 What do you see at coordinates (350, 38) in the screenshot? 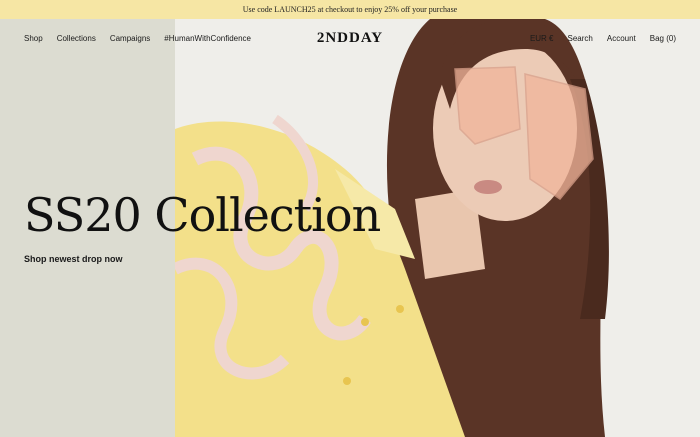
I see `brand-logo: 2NDDAY` at bounding box center [350, 38].